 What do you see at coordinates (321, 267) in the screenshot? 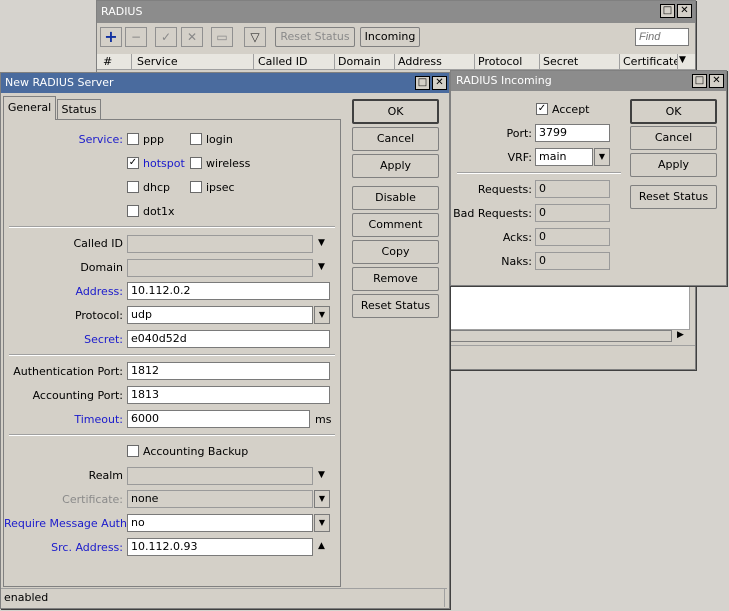
I see `domain-dropdown-icon: ▼` at bounding box center [321, 267].